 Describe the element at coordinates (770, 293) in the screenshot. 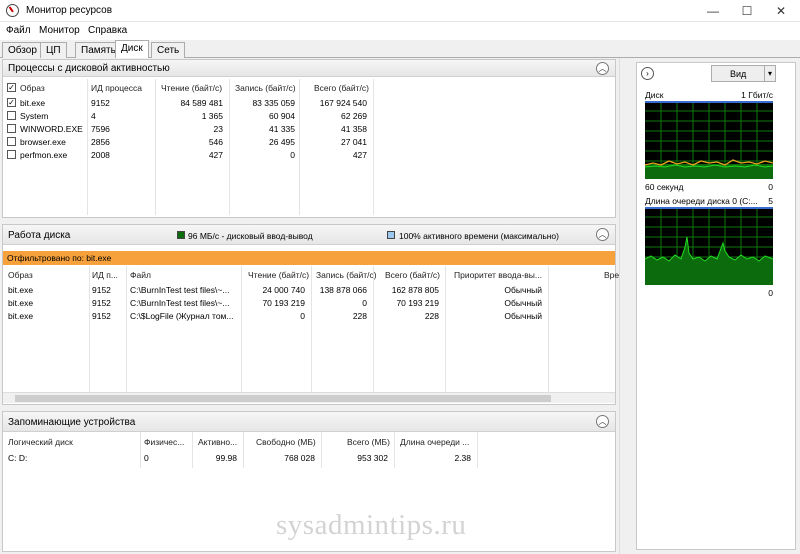

I see `queue-graph-min: 0` at that location.